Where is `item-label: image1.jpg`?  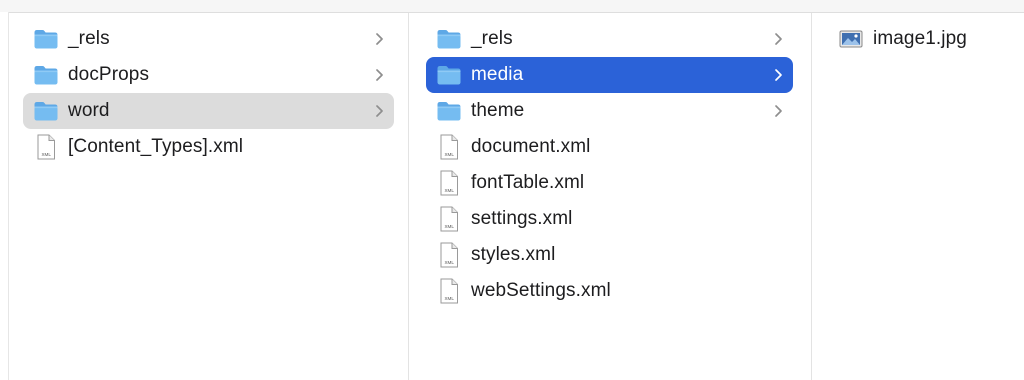
item-label: image1.jpg is located at coordinates (920, 38).